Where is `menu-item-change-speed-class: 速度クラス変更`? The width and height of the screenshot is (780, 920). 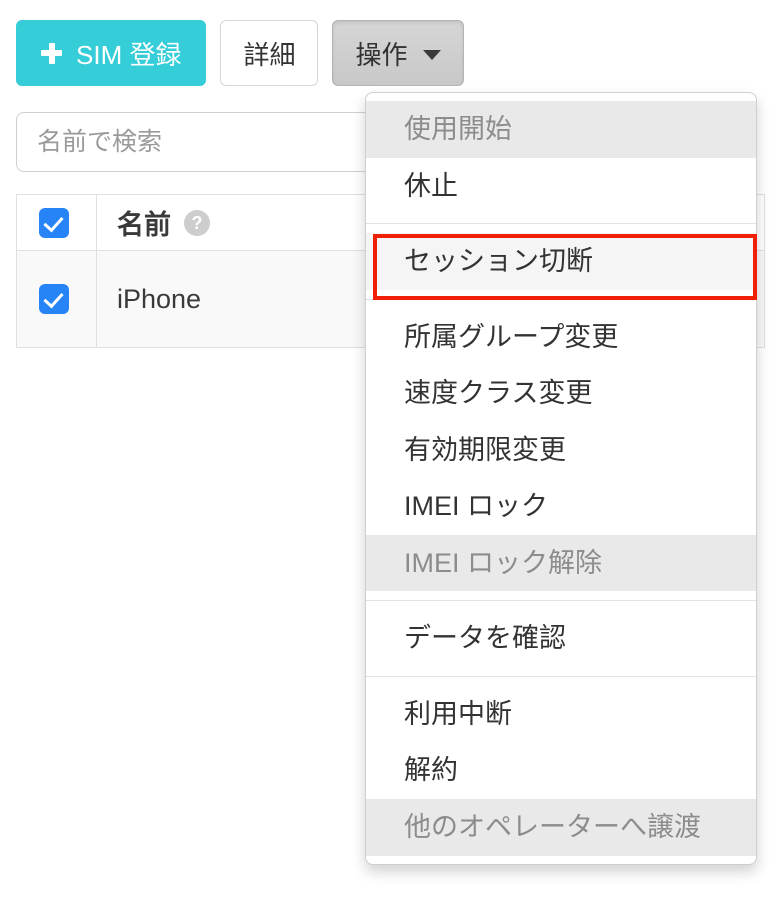 menu-item-change-speed-class: 速度クラス変更 is located at coordinates (561, 393).